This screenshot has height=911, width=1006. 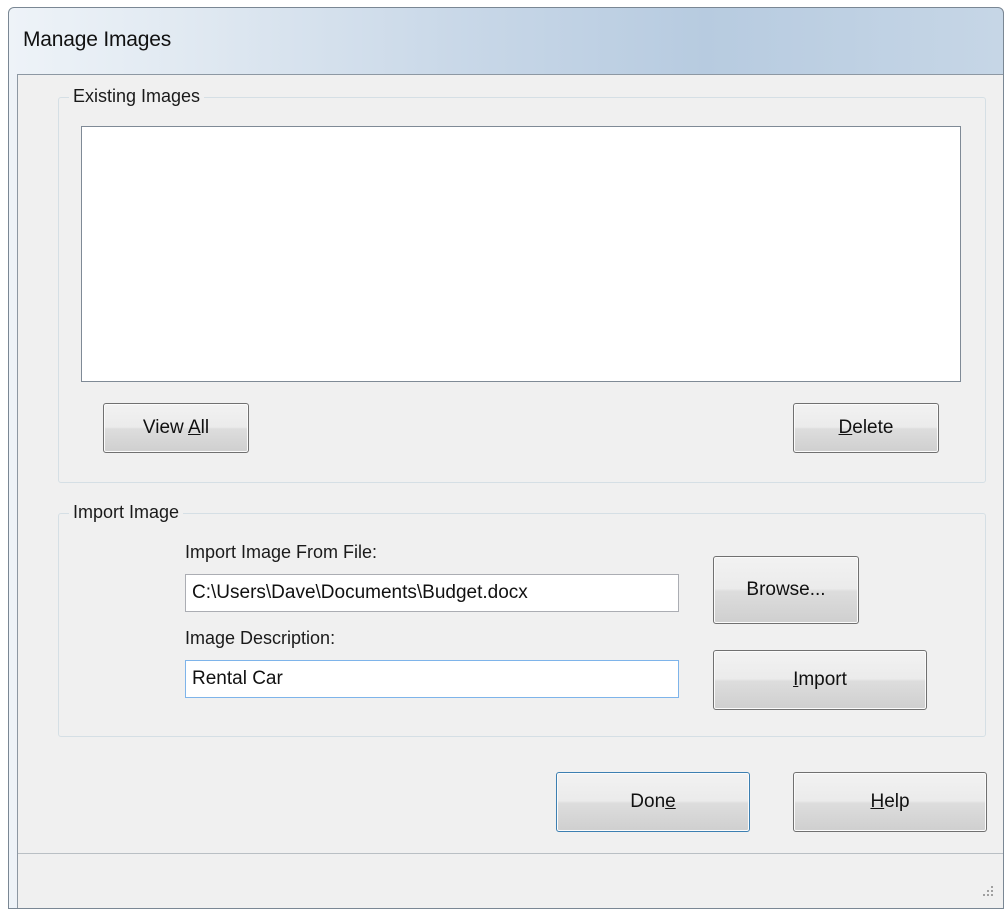 I want to click on resize-grip-icon, so click(x=987, y=890).